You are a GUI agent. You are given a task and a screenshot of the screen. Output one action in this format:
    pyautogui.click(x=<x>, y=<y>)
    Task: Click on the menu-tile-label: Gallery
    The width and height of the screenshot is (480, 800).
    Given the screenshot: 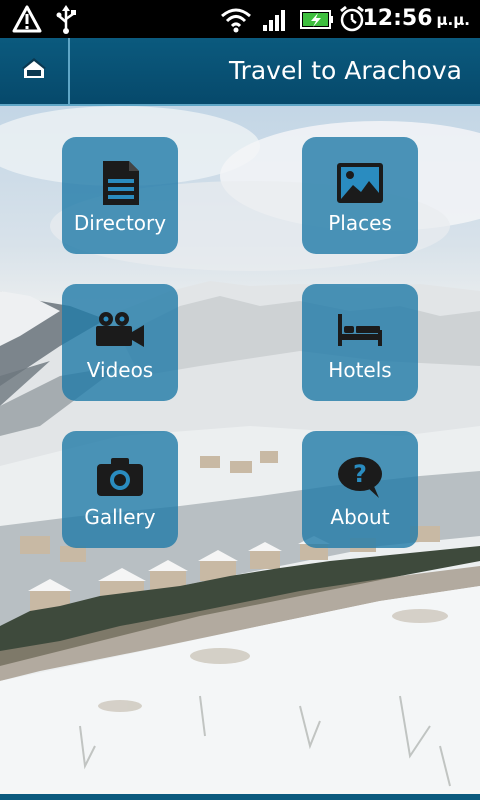 What is the action you would take?
    pyautogui.click(x=120, y=517)
    